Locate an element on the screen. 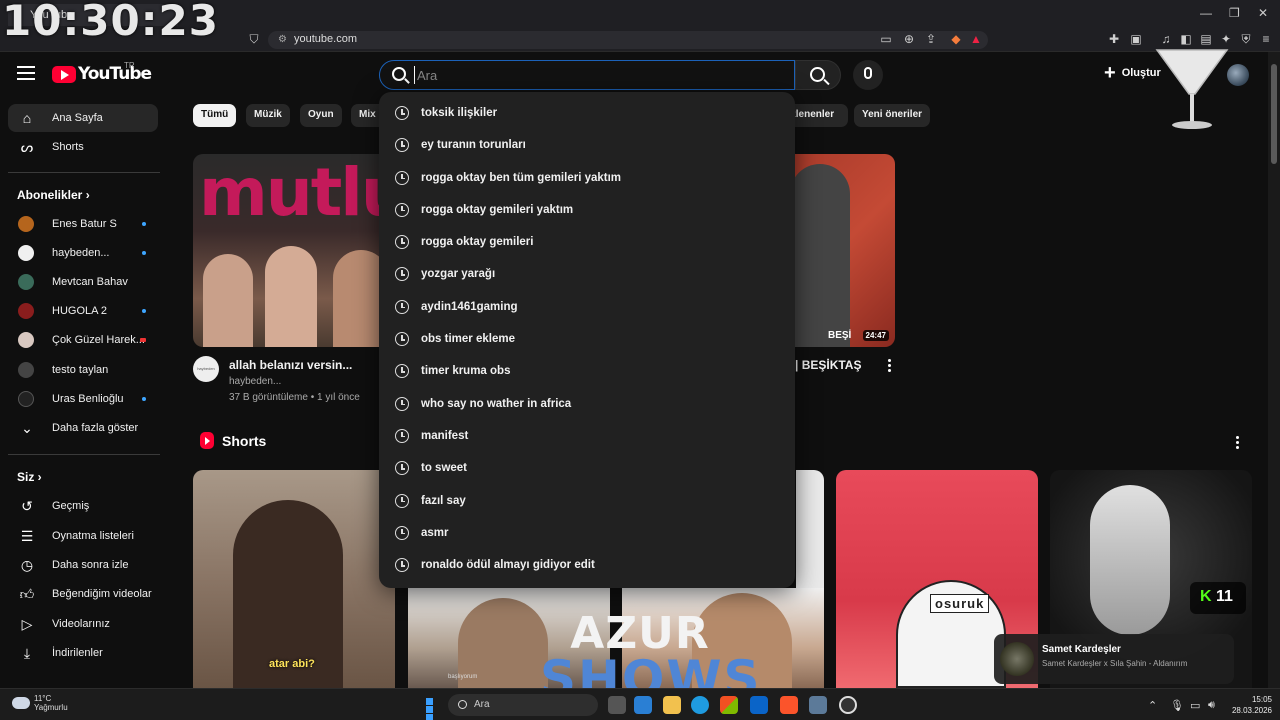 Image resolution: width=1280 pixels, height=720 pixels. weather-widget: 11°C Yağmurlu is located at coordinates (40, 703).